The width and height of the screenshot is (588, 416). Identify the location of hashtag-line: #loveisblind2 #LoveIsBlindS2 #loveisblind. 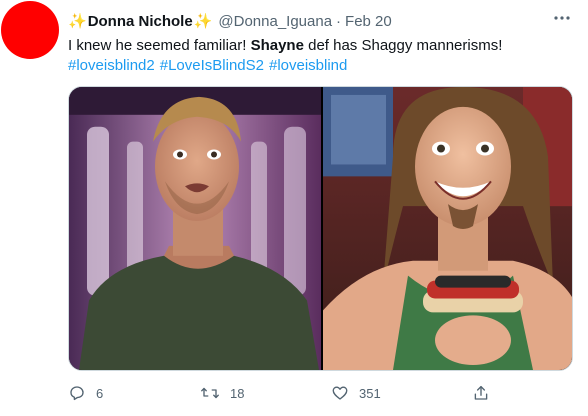
(210, 66).